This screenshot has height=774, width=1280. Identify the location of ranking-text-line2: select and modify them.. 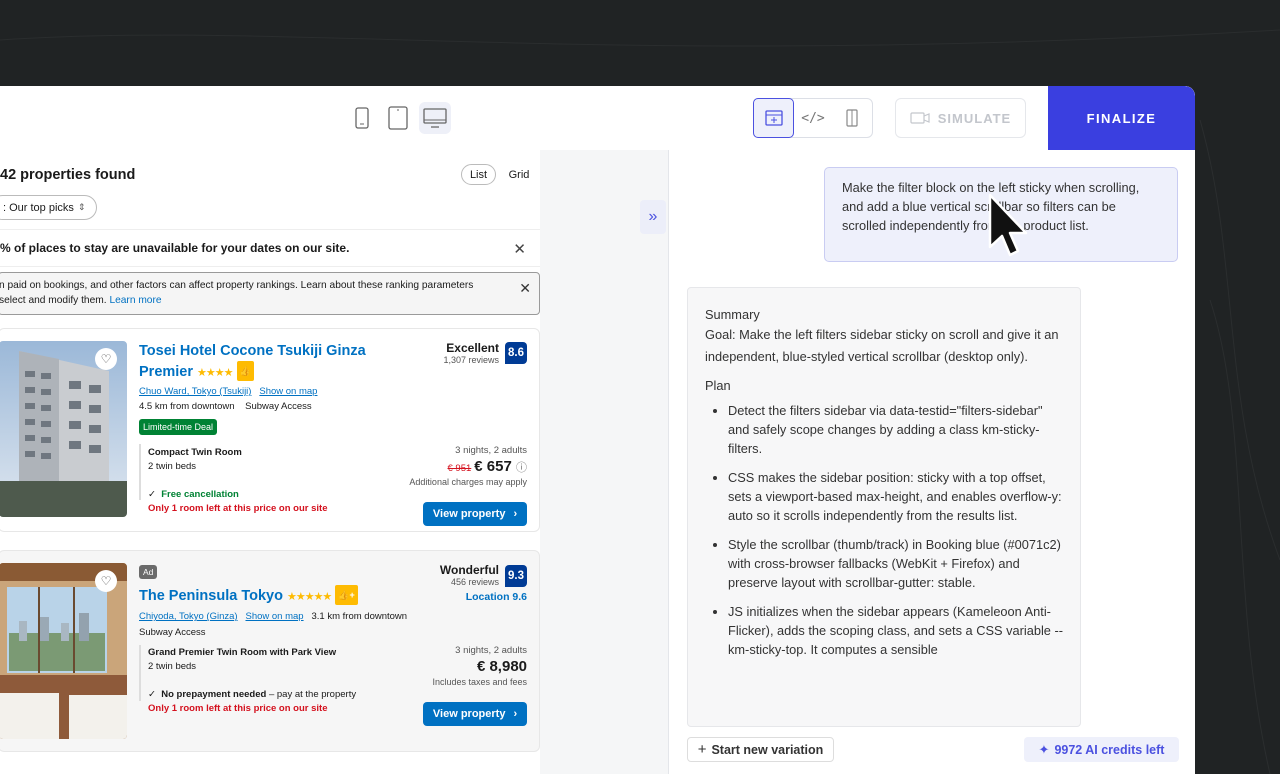
(53, 300).